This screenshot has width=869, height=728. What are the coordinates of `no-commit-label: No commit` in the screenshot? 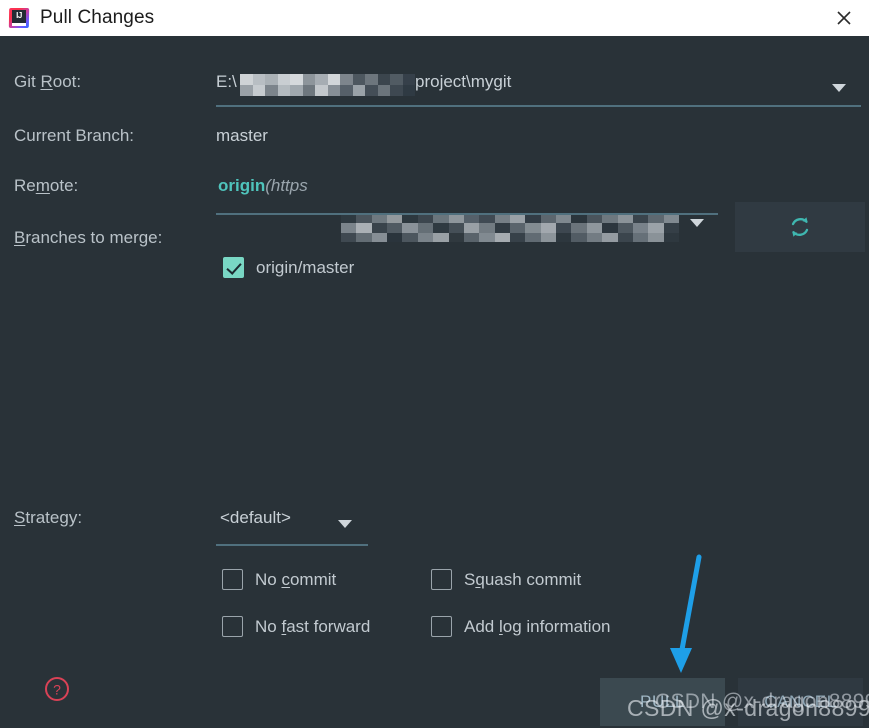 It's located at (296, 579).